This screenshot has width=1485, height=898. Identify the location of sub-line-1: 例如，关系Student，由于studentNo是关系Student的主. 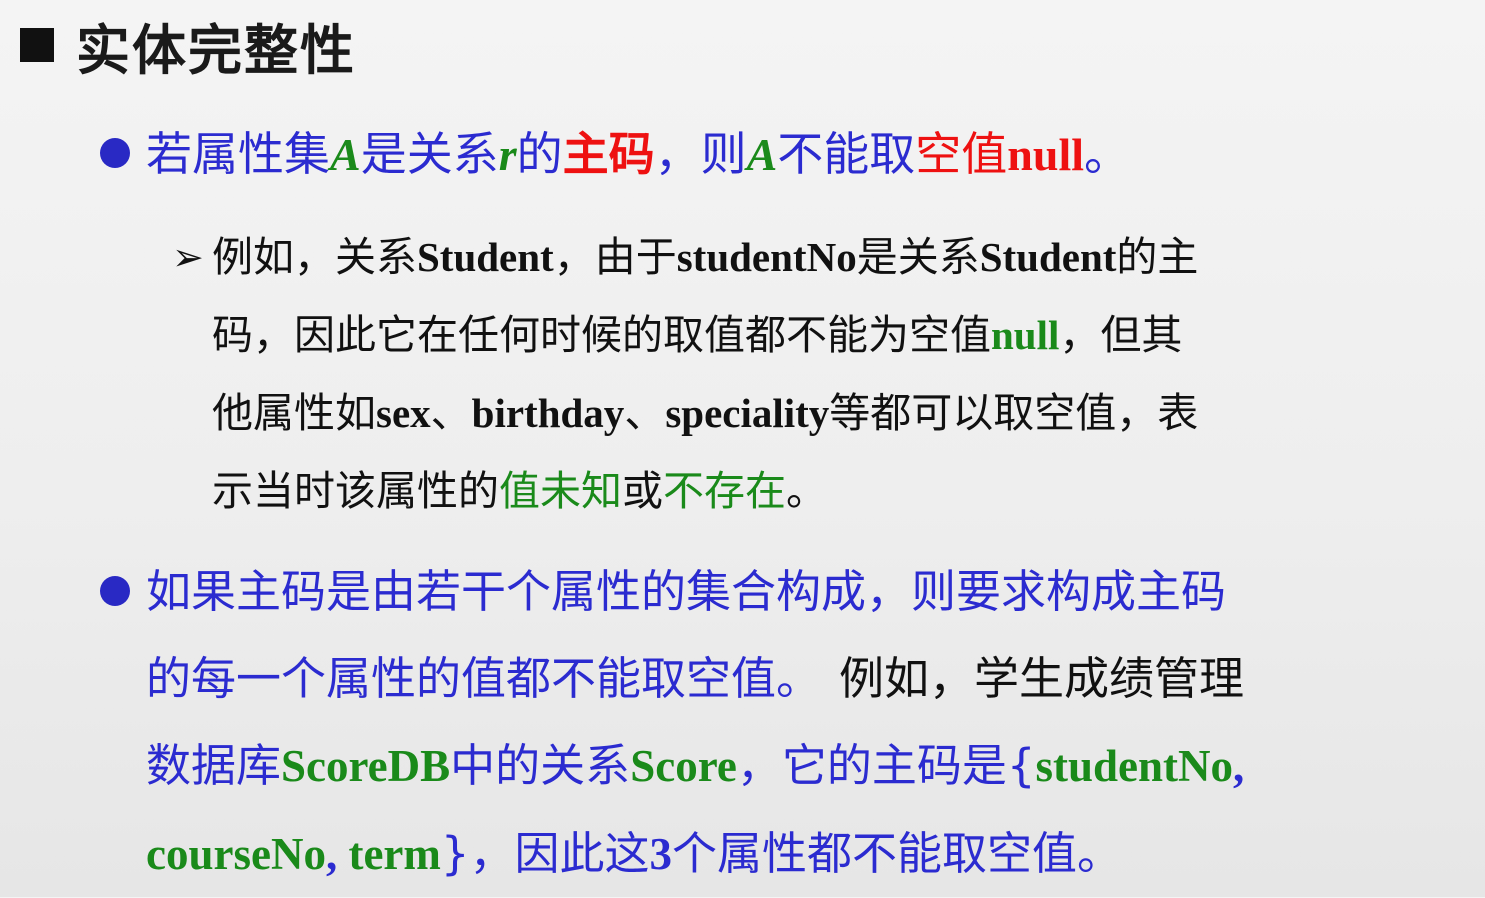
(705, 257).